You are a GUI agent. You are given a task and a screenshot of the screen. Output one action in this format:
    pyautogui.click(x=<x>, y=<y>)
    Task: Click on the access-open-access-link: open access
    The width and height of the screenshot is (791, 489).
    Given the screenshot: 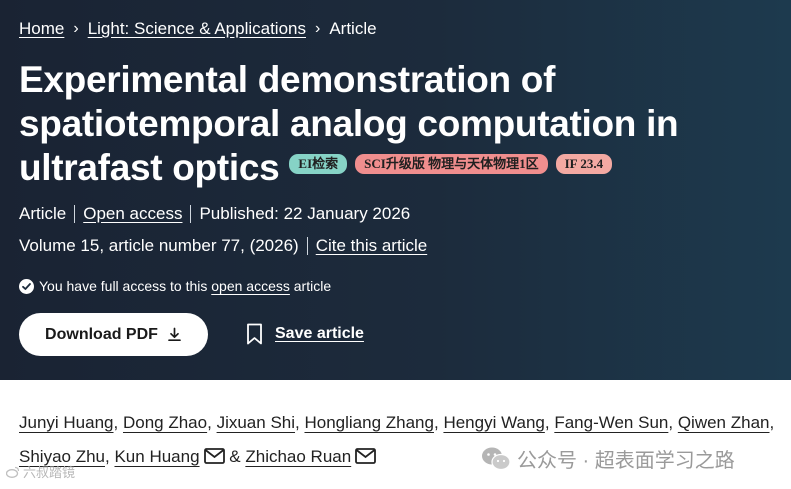 What is the action you would take?
    pyautogui.click(x=250, y=286)
    